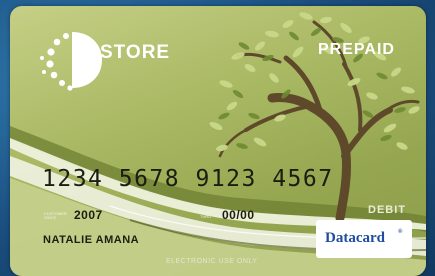  I want to click on datacard-logo-text: Datacard, so click(355, 238).